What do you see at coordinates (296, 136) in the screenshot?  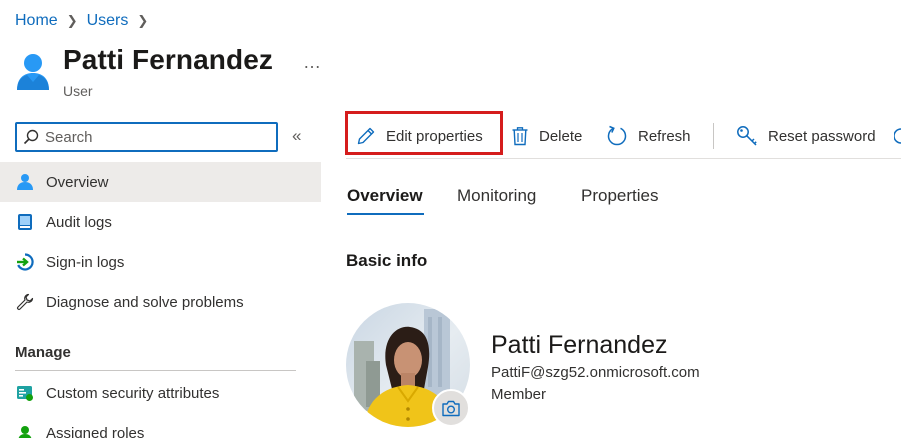 I see `collapse-sidebar-icon: «` at bounding box center [296, 136].